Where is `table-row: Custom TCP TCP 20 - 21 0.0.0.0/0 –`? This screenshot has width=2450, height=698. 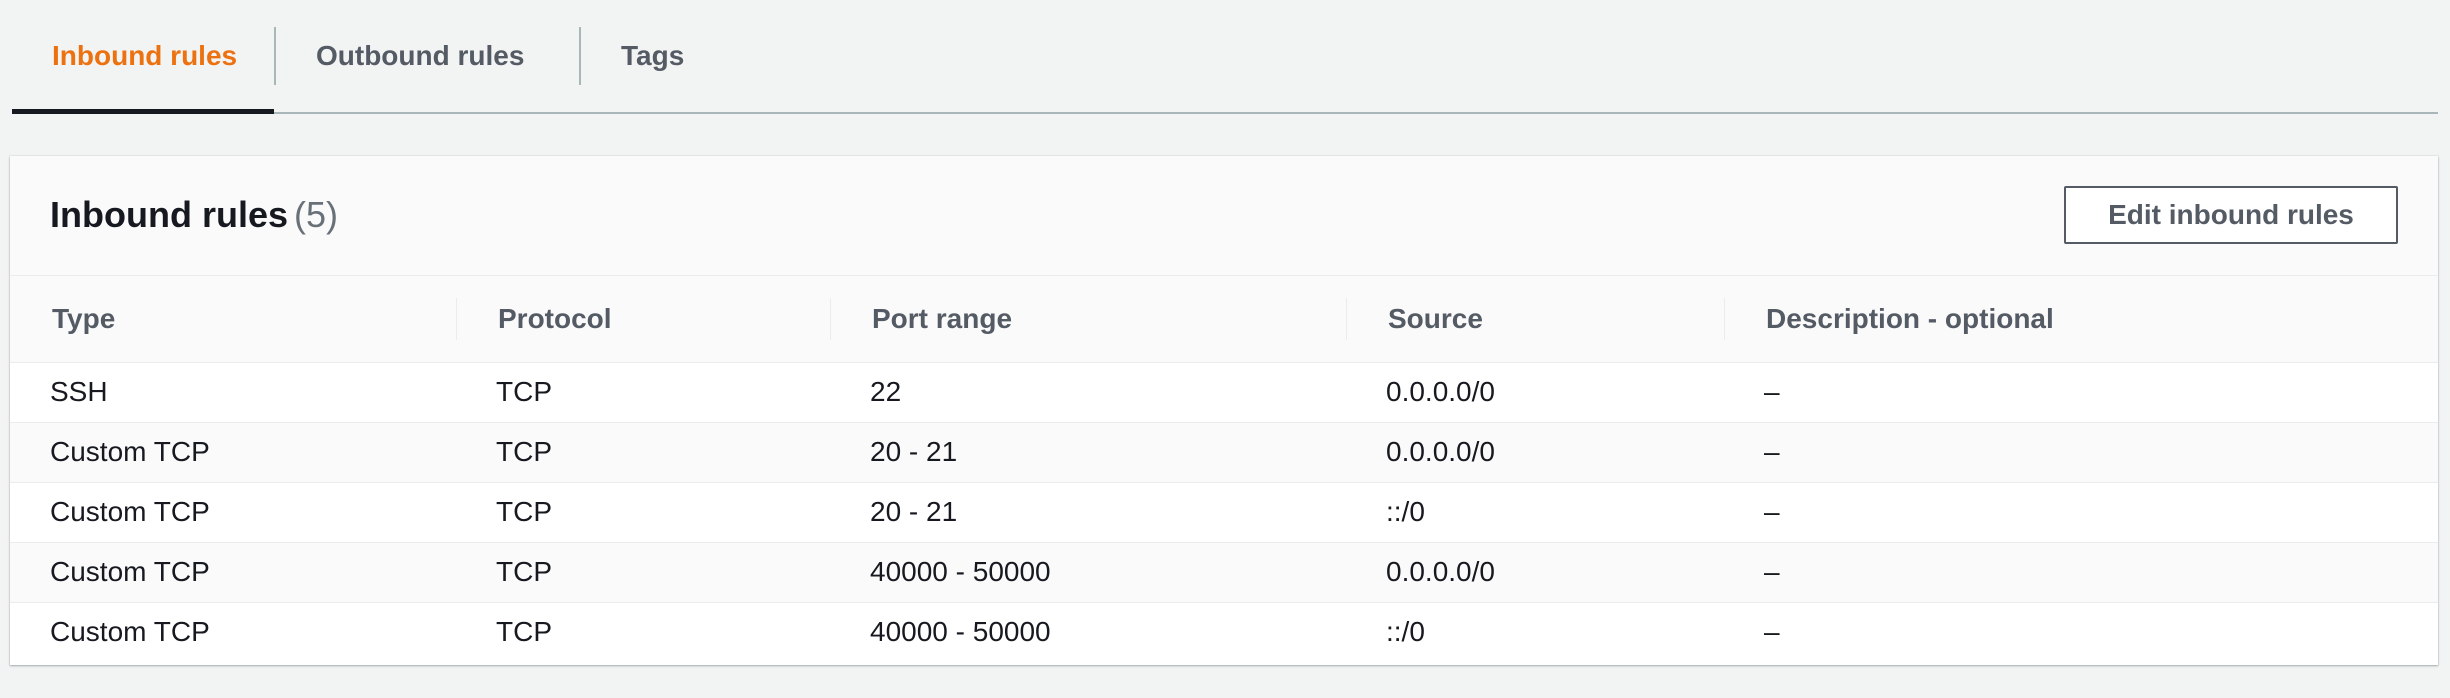
table-row: Custom TCP TCP 20 - 21 0.0.0.0/0 – is located at coordinates (1224, 452).